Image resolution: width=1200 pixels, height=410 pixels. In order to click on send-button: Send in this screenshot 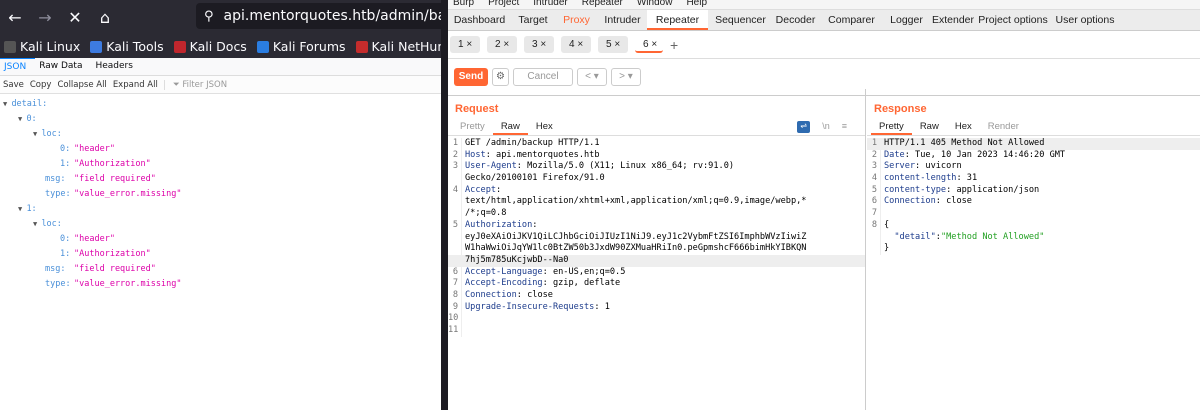, I will do `click(471, 77)`.